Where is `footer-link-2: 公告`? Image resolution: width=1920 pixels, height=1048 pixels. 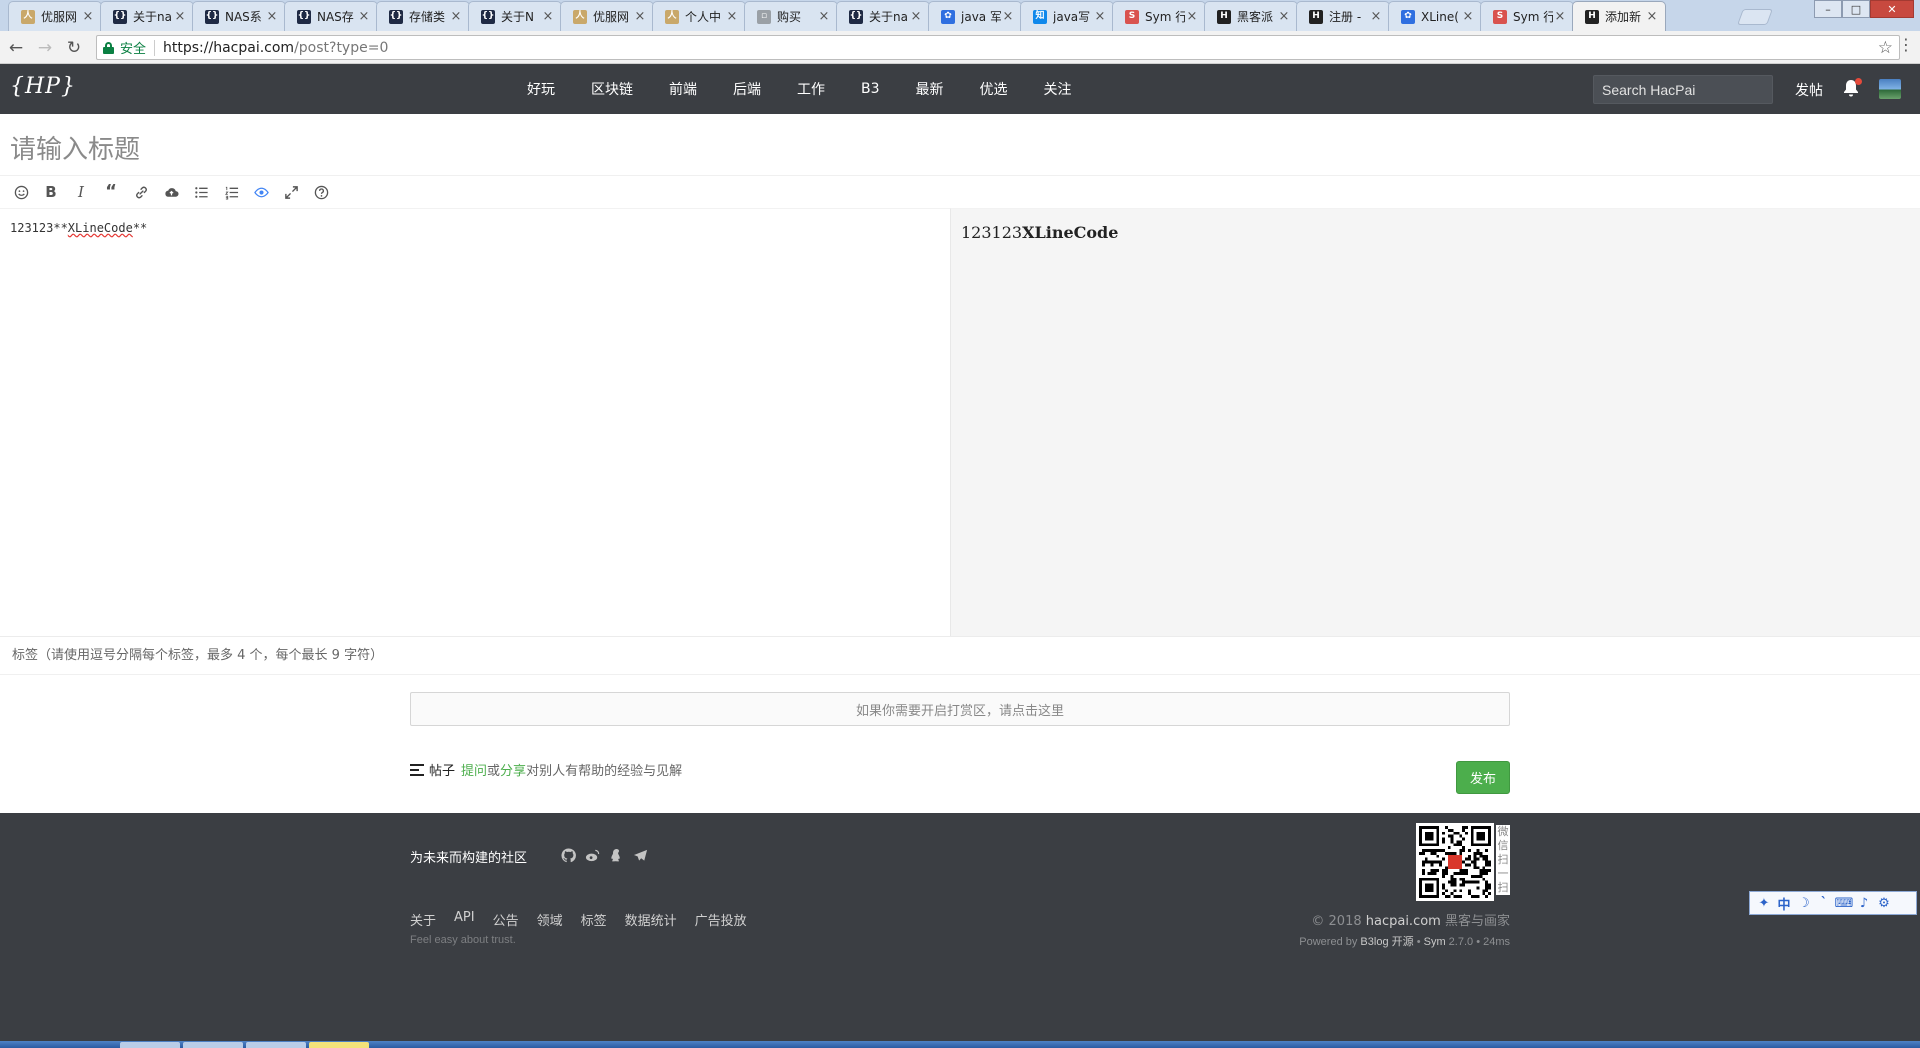 footer-link-2: 公告 is located at coordinates (506, 919).